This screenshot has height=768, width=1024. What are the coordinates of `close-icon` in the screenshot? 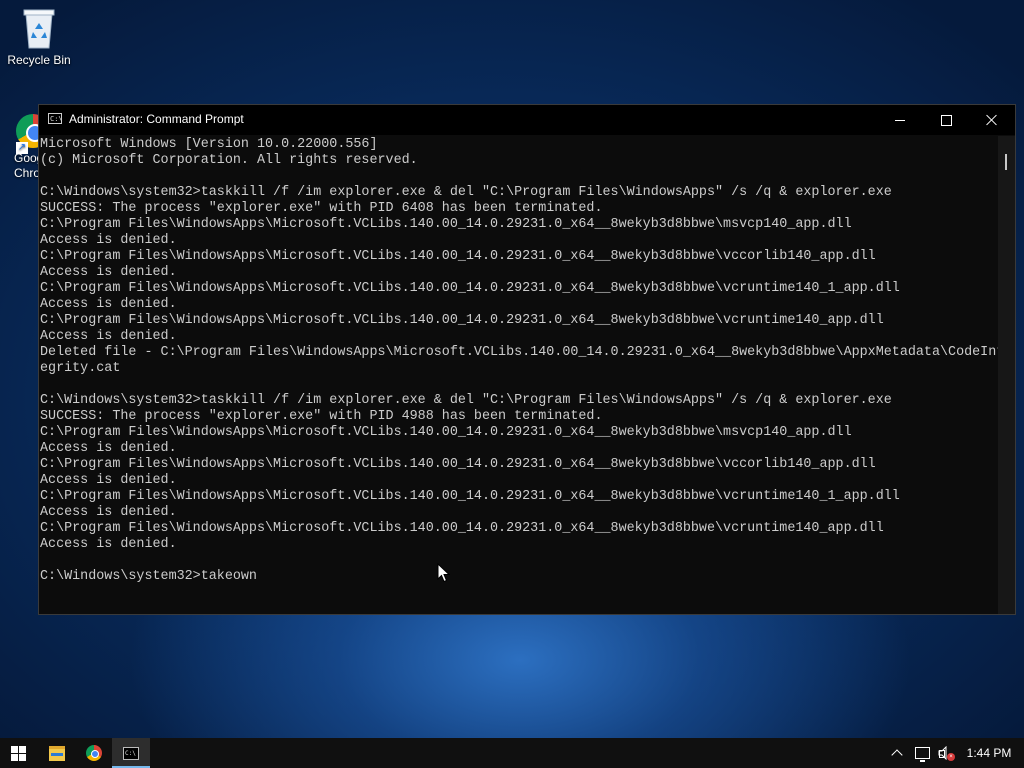 It's located at (992, 120).